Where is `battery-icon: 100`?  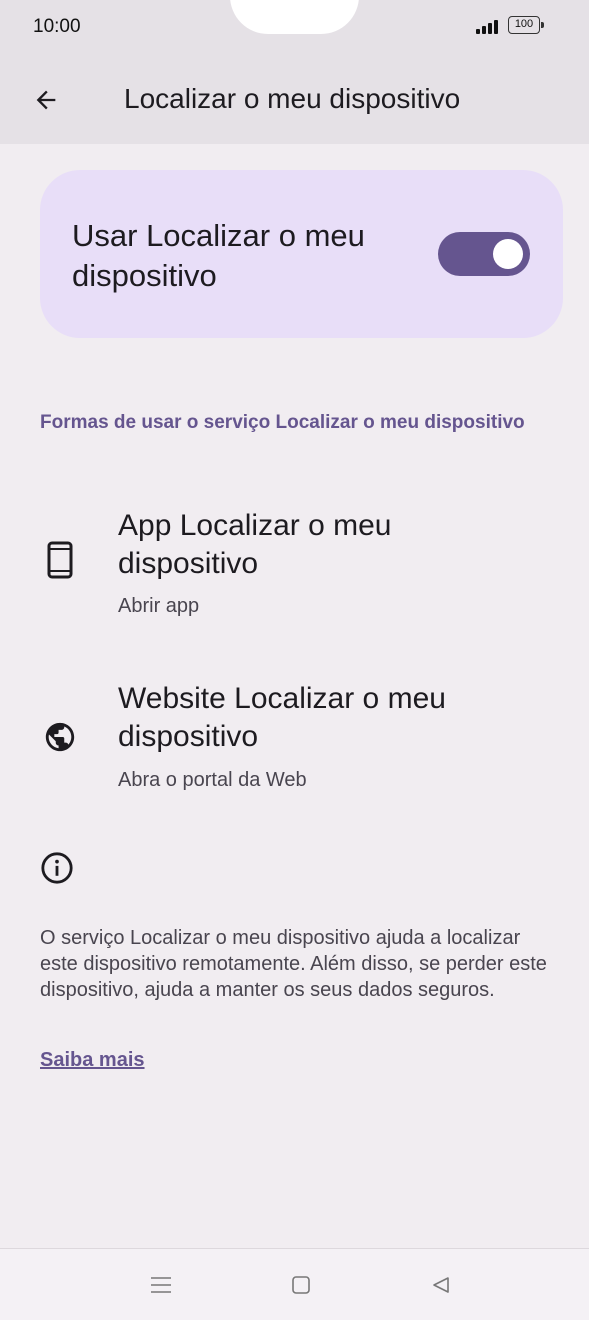 battery-icon: 100 is located at coordinates (526, 25).